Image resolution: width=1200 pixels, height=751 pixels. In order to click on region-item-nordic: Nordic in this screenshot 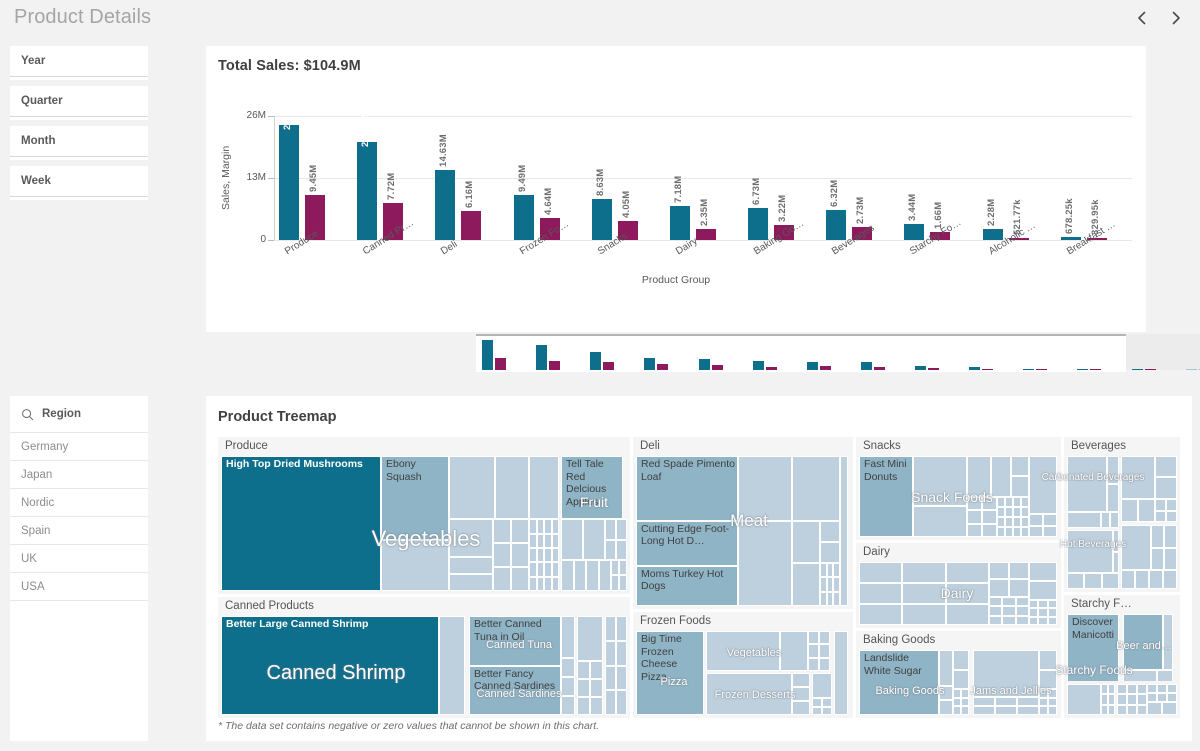, I will do `click(79, 503)`.